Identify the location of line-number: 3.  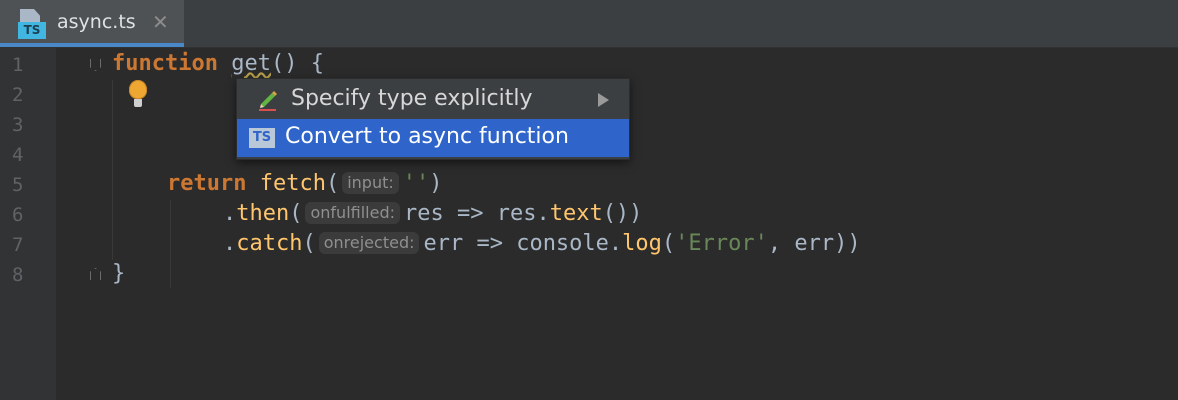
(18, 125).